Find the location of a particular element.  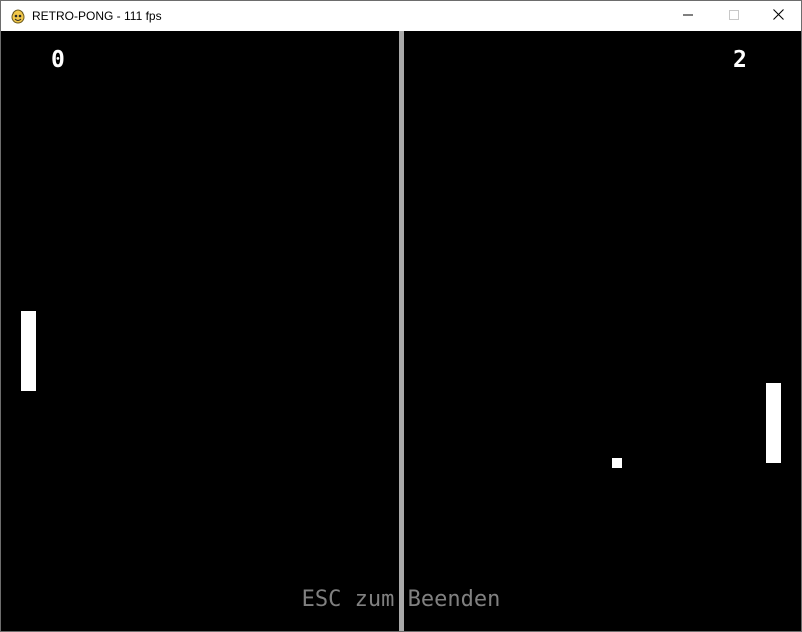

title-bar: RETRO-PONG - 111 fps is located at coordinates (401, 16).